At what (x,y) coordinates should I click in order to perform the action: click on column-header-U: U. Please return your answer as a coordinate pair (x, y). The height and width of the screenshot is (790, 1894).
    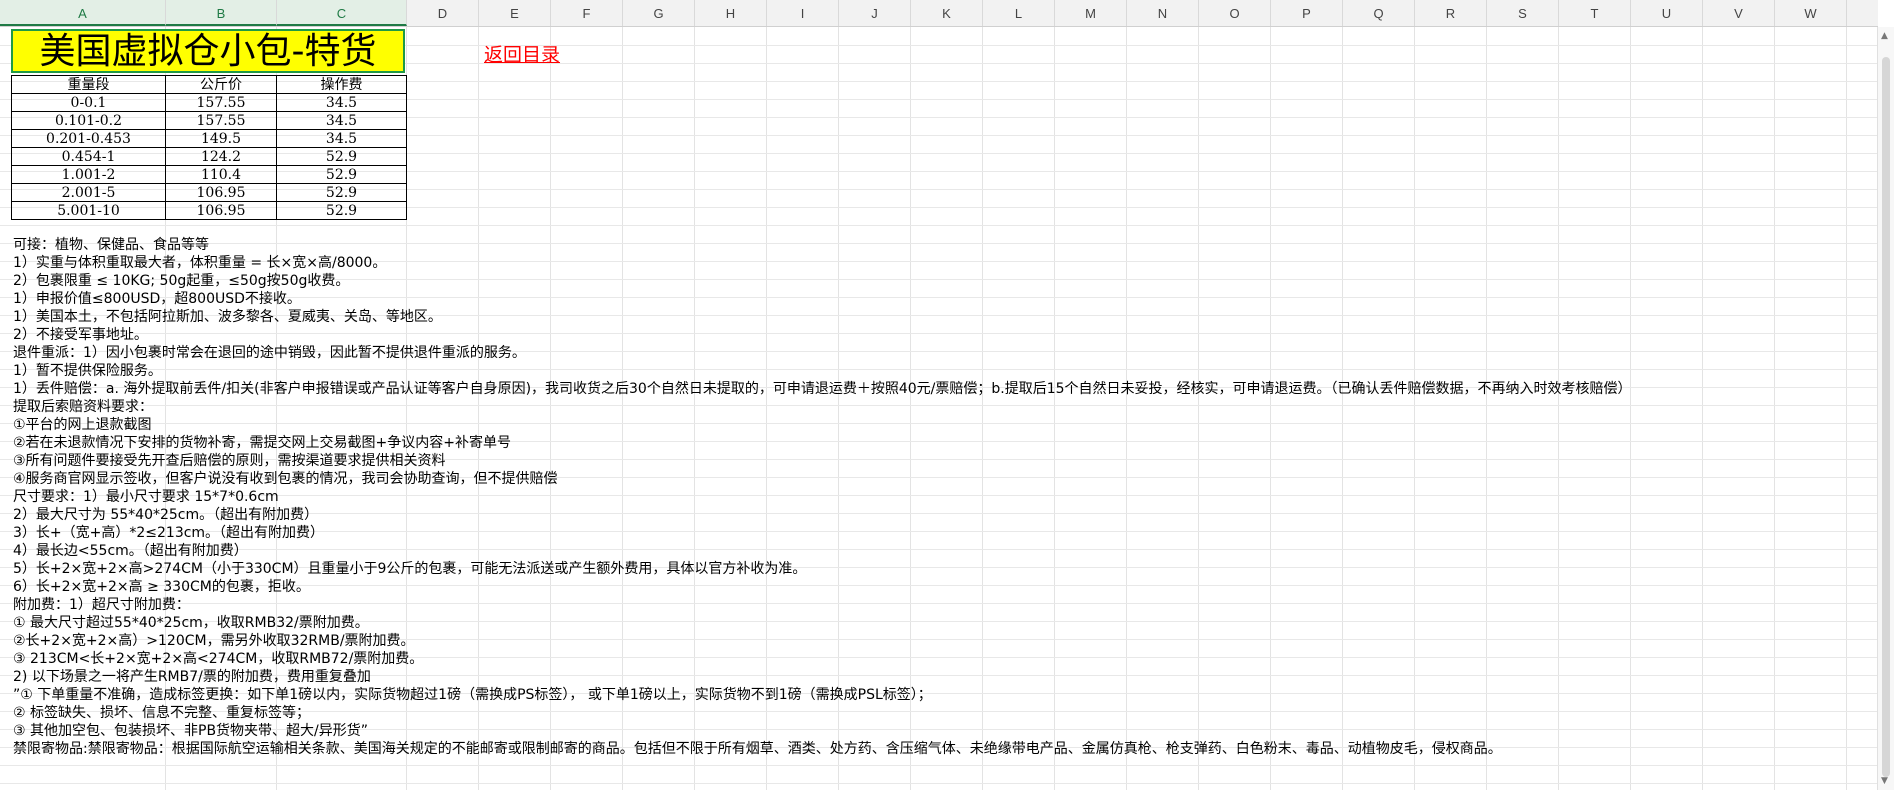
    Looking at the image, I should click on (1667, 13).